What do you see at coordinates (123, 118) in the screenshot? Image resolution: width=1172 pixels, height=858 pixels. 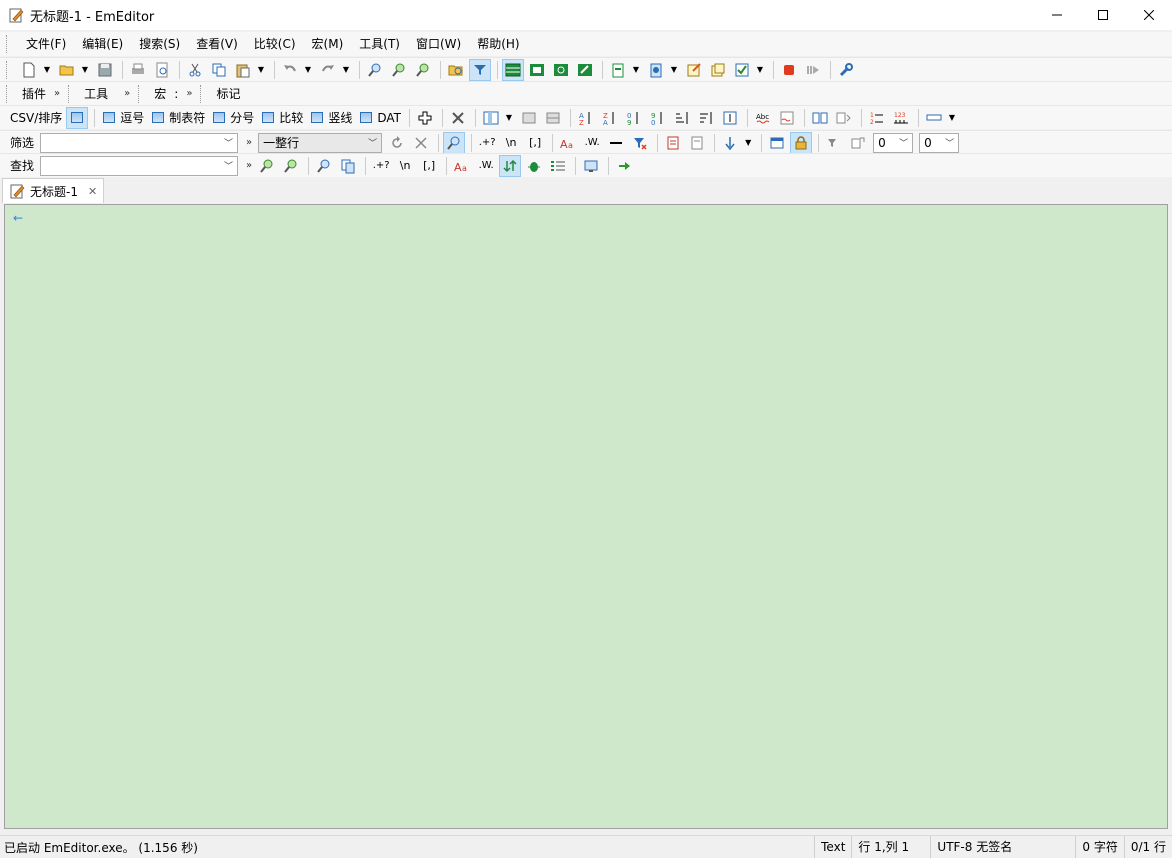 I see `csv-comma-button: 逗号` at bounding box center [123, 118].